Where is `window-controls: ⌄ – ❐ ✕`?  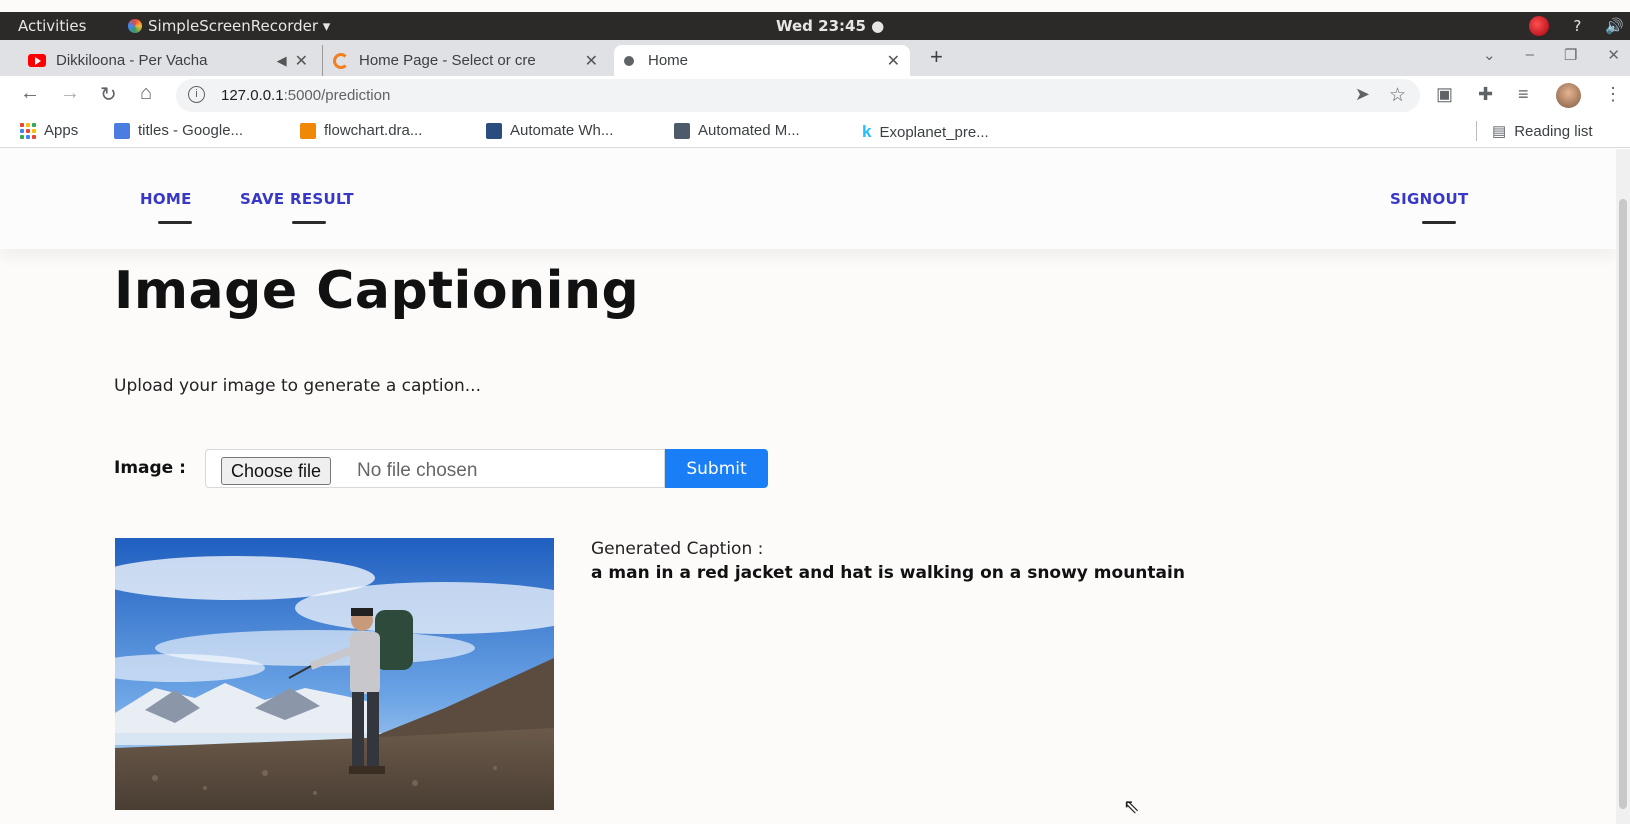
window-controls: ⌄ – ❐ ✕ is located at coordinates (1551, 55).